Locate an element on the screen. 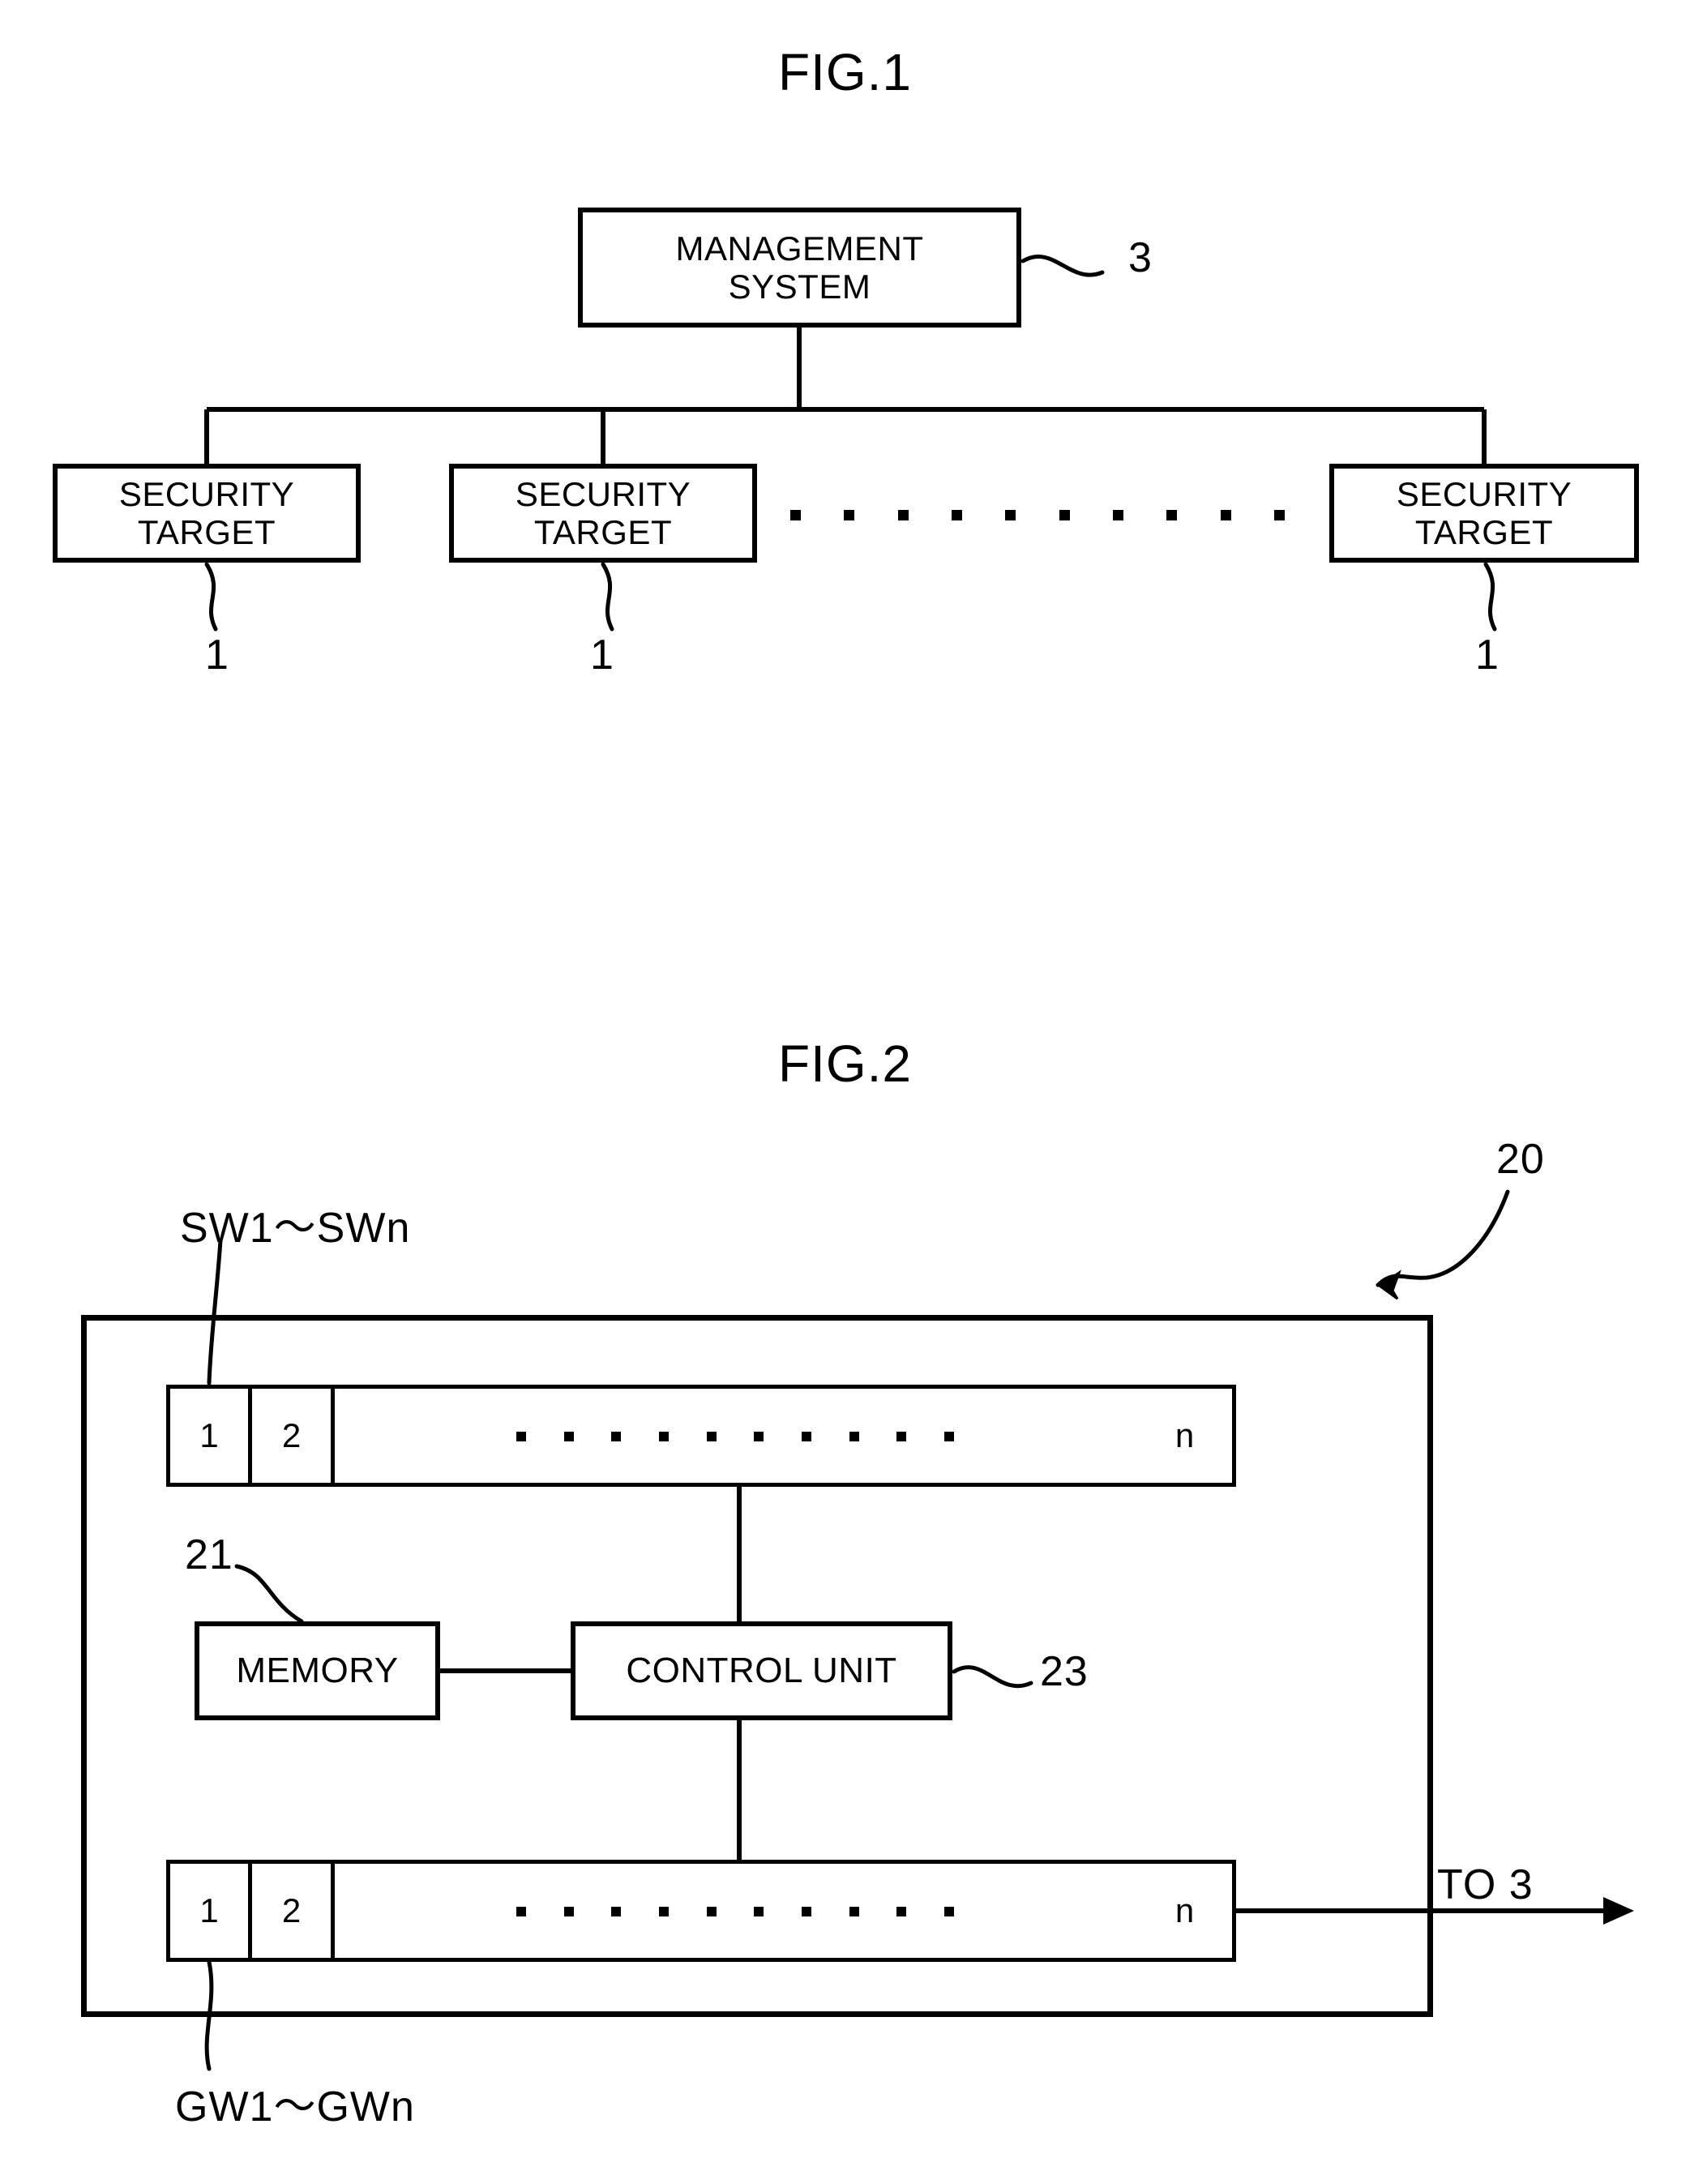  security-target-n-line1: SECURITY is located at coordinates (1484, 494).